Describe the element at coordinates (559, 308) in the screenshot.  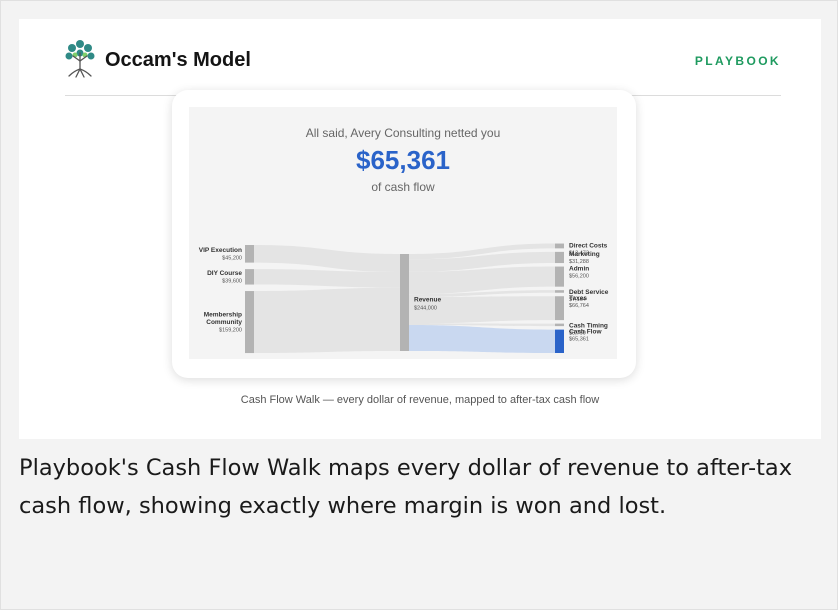
I see `node-taxes` at that location.